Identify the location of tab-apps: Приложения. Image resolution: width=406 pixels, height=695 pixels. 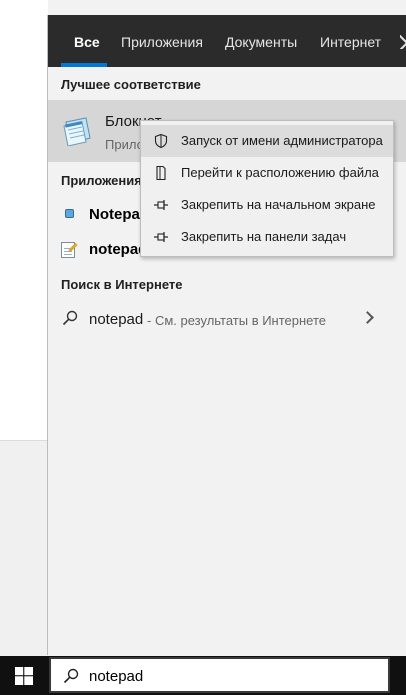
(162, 41).